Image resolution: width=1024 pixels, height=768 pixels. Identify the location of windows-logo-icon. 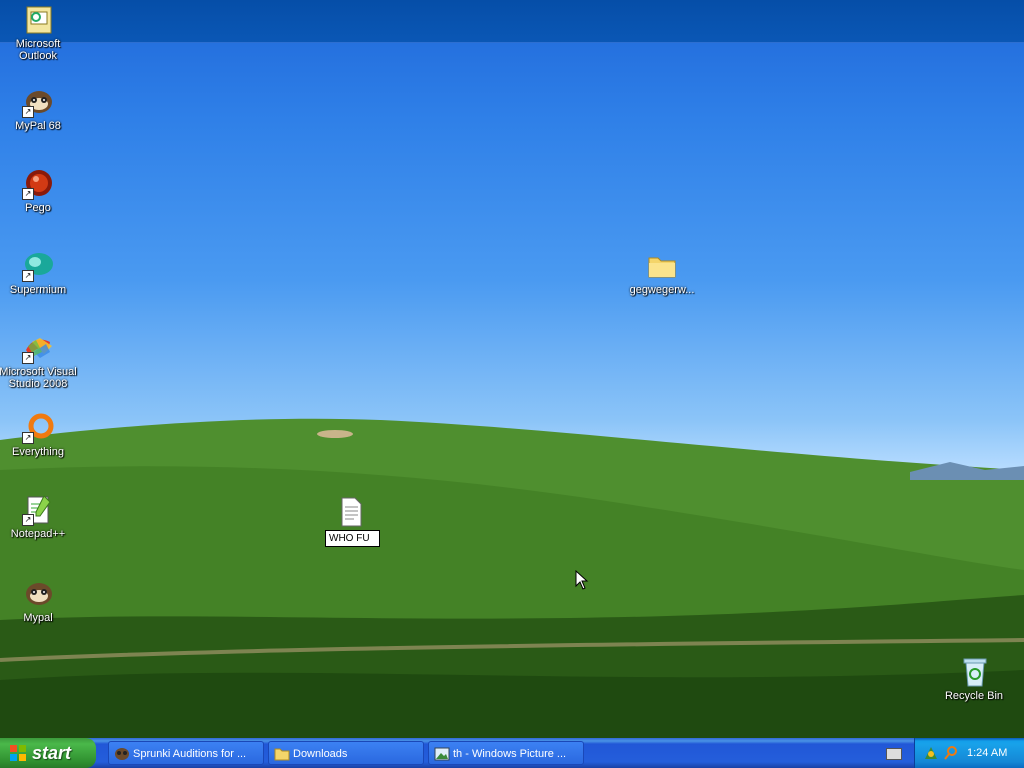
(18, 753).